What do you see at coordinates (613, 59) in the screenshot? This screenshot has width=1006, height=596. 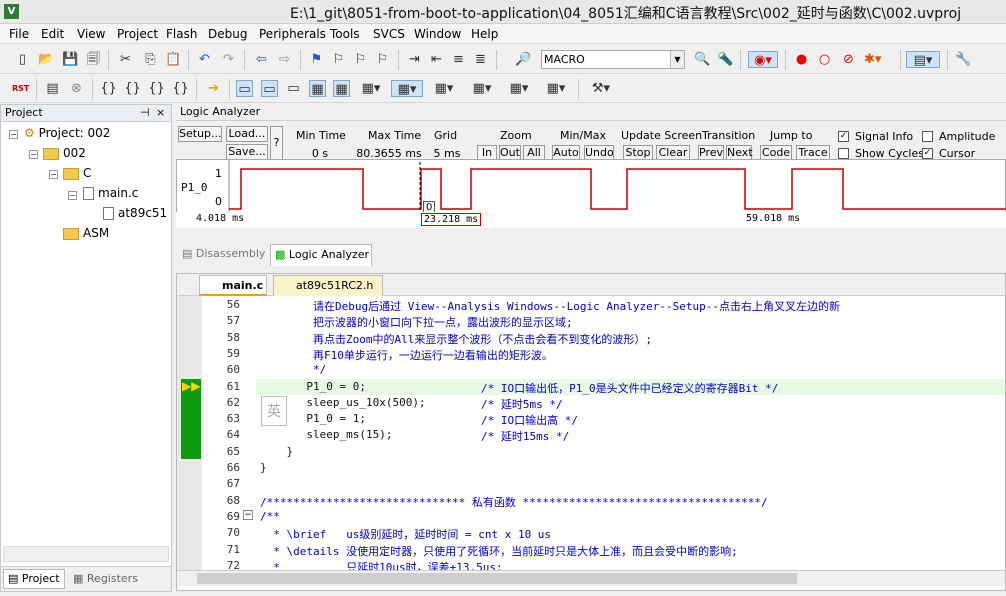 I see `macro-combobox: MACRO ▼` at bounding box center [613, 59].